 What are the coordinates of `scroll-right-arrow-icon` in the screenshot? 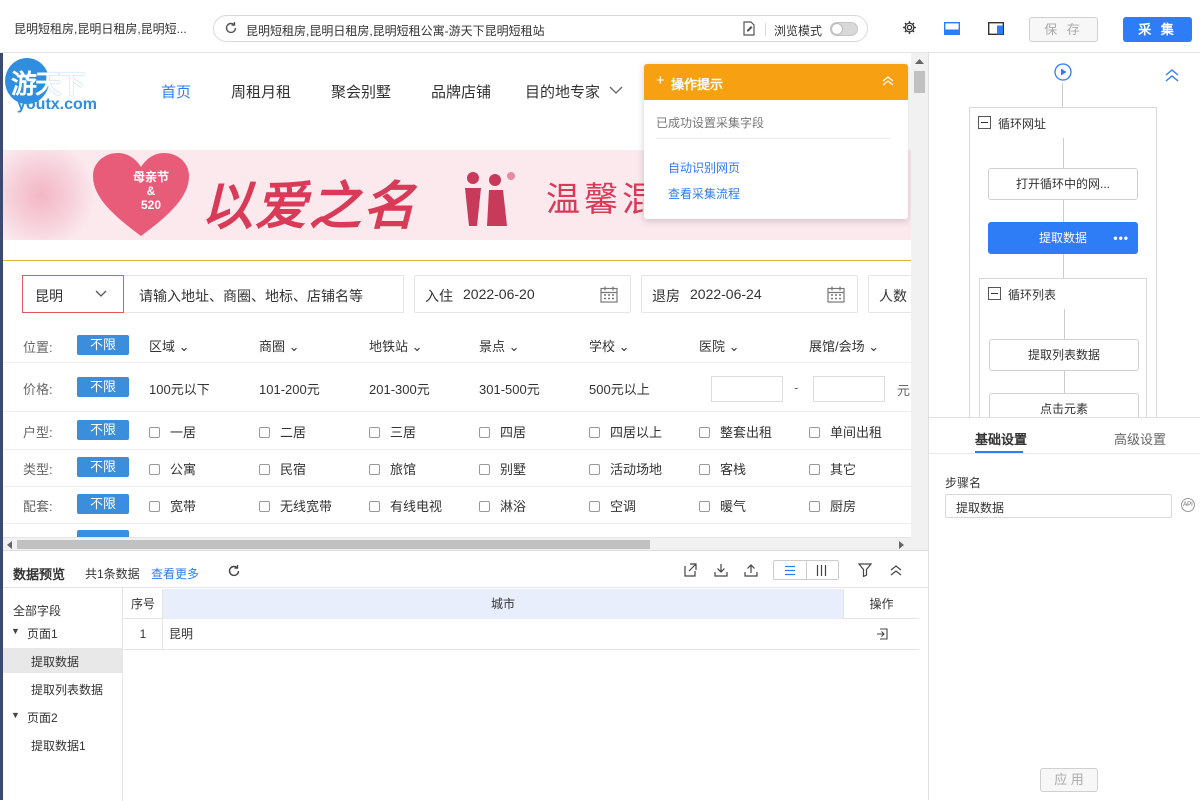 It's located at (902, 545).